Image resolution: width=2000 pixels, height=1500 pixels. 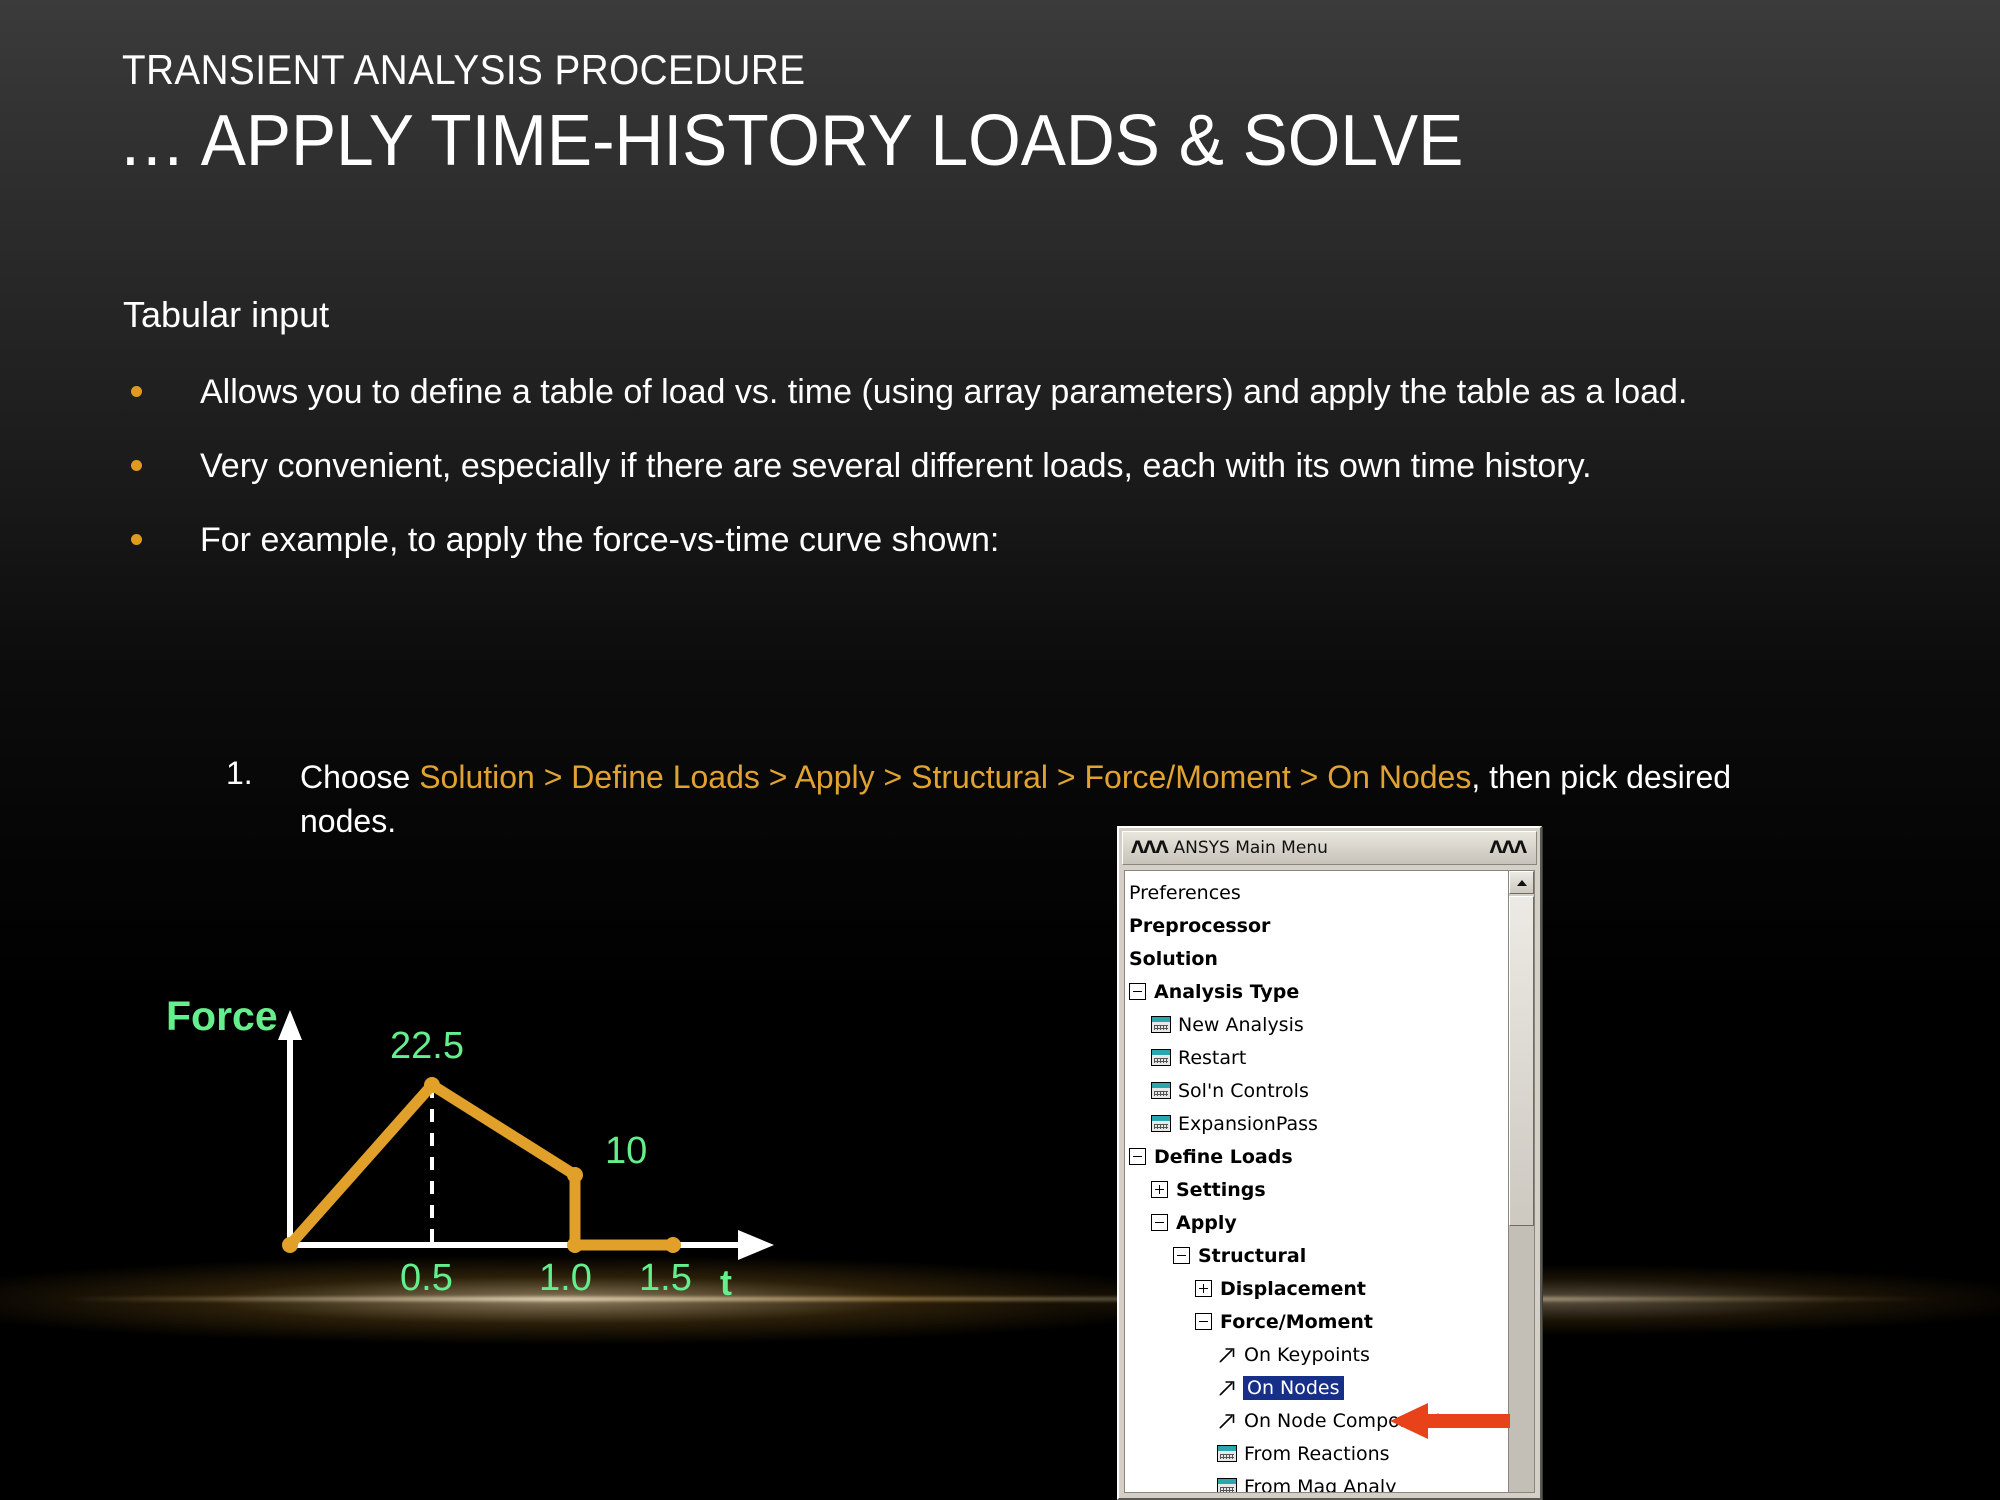 I want to click on red-pointer-arrow-icon, so click(x=1450, y=1421).